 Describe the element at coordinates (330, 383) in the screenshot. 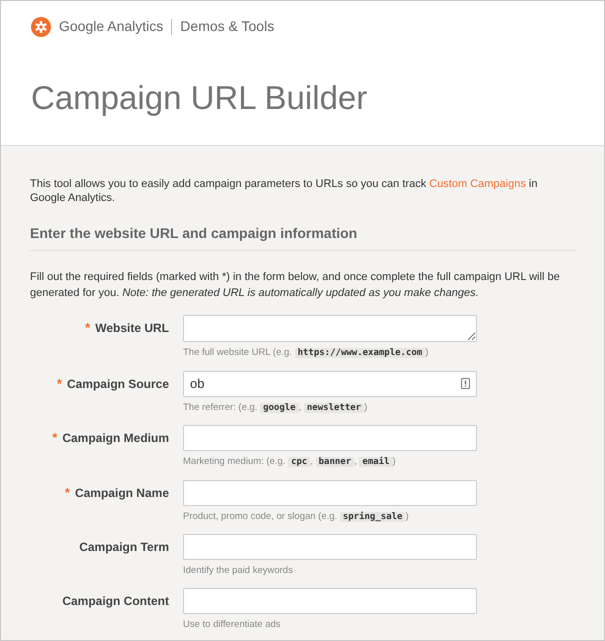

I see `text-field: ob` at that location.